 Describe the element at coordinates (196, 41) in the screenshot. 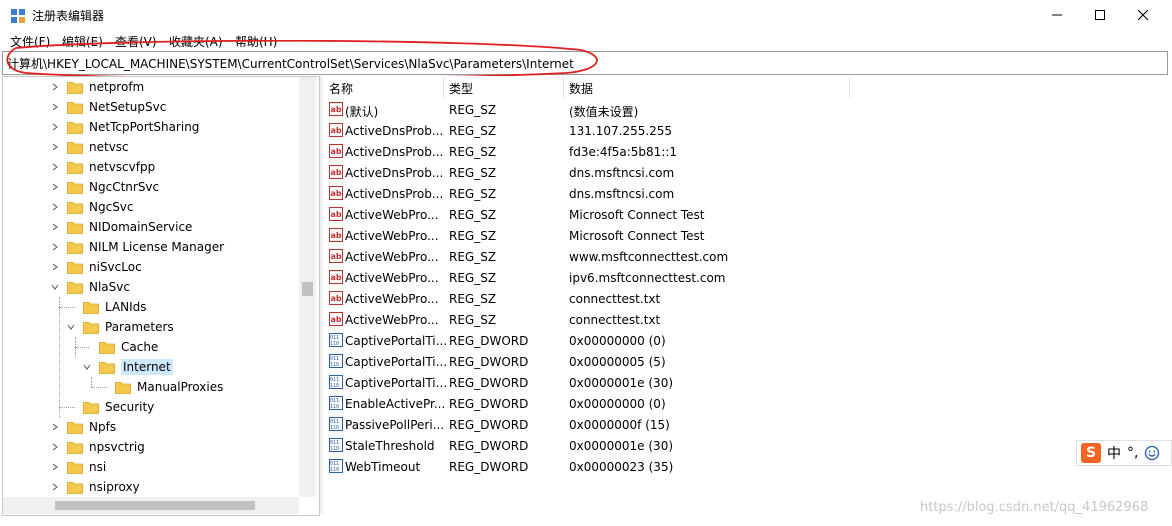

I see `menu-favorites: 收藏夹(A)` at that location.